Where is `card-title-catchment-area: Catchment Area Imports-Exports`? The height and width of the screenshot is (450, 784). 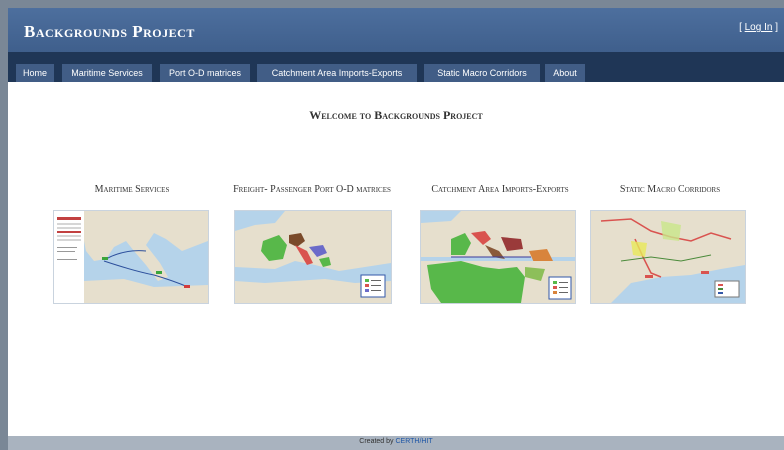
card-title-catchment-area: Catchment Area Imports-Exports is located at coordinates (500, 189).